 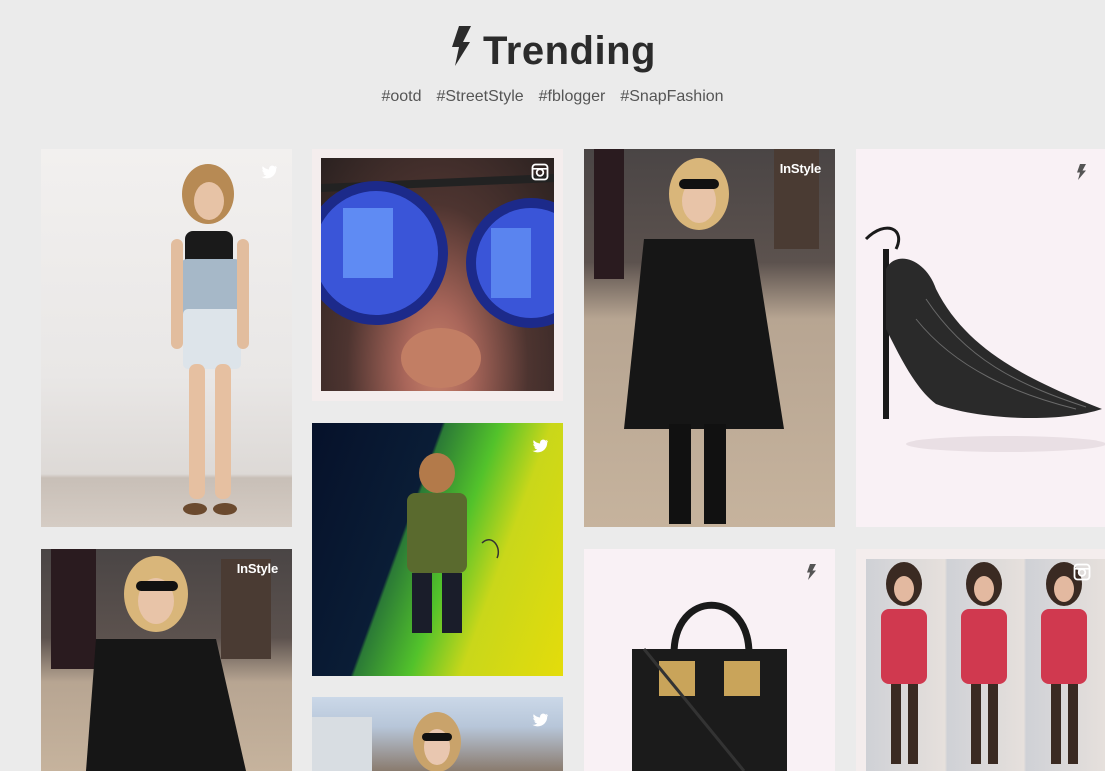 What do you see at coordinates (479, 100) in the screenshot?
I see `hashtag-streetstyle: #StreetStyle` at bounding box center [479, 100].